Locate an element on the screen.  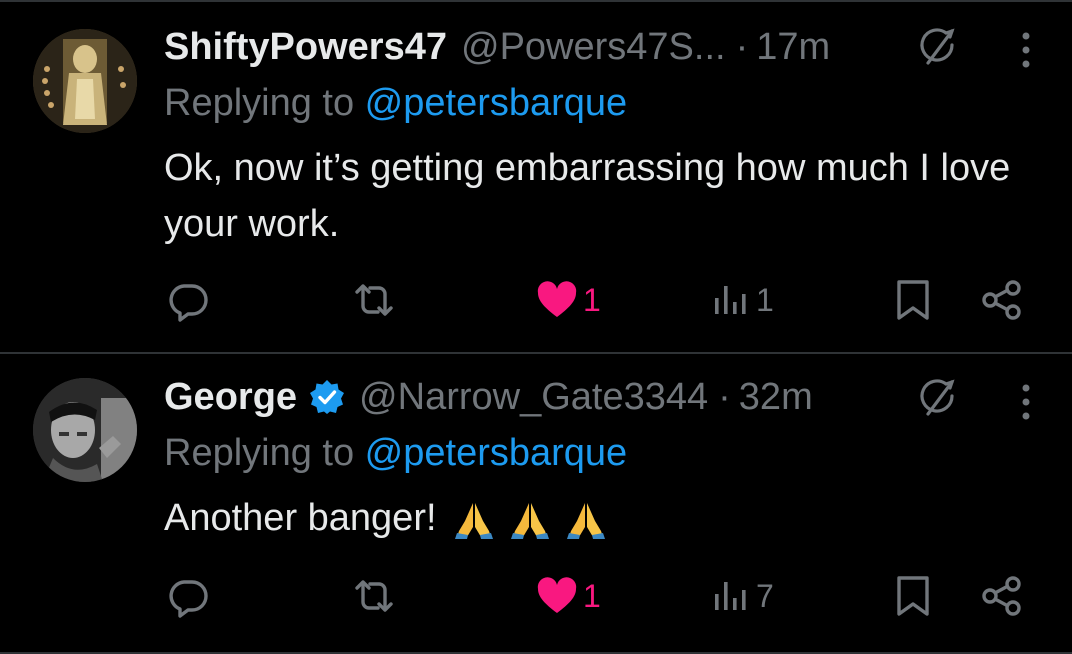
tweet-header: George @Narrow_Gate3344 · 32m is located at coordinates (488, 397).